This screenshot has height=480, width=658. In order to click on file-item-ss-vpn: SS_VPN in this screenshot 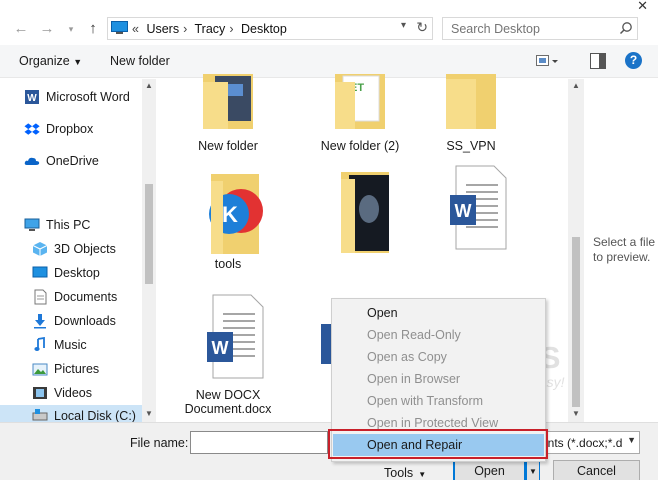, I will do `click(471, 116)`.